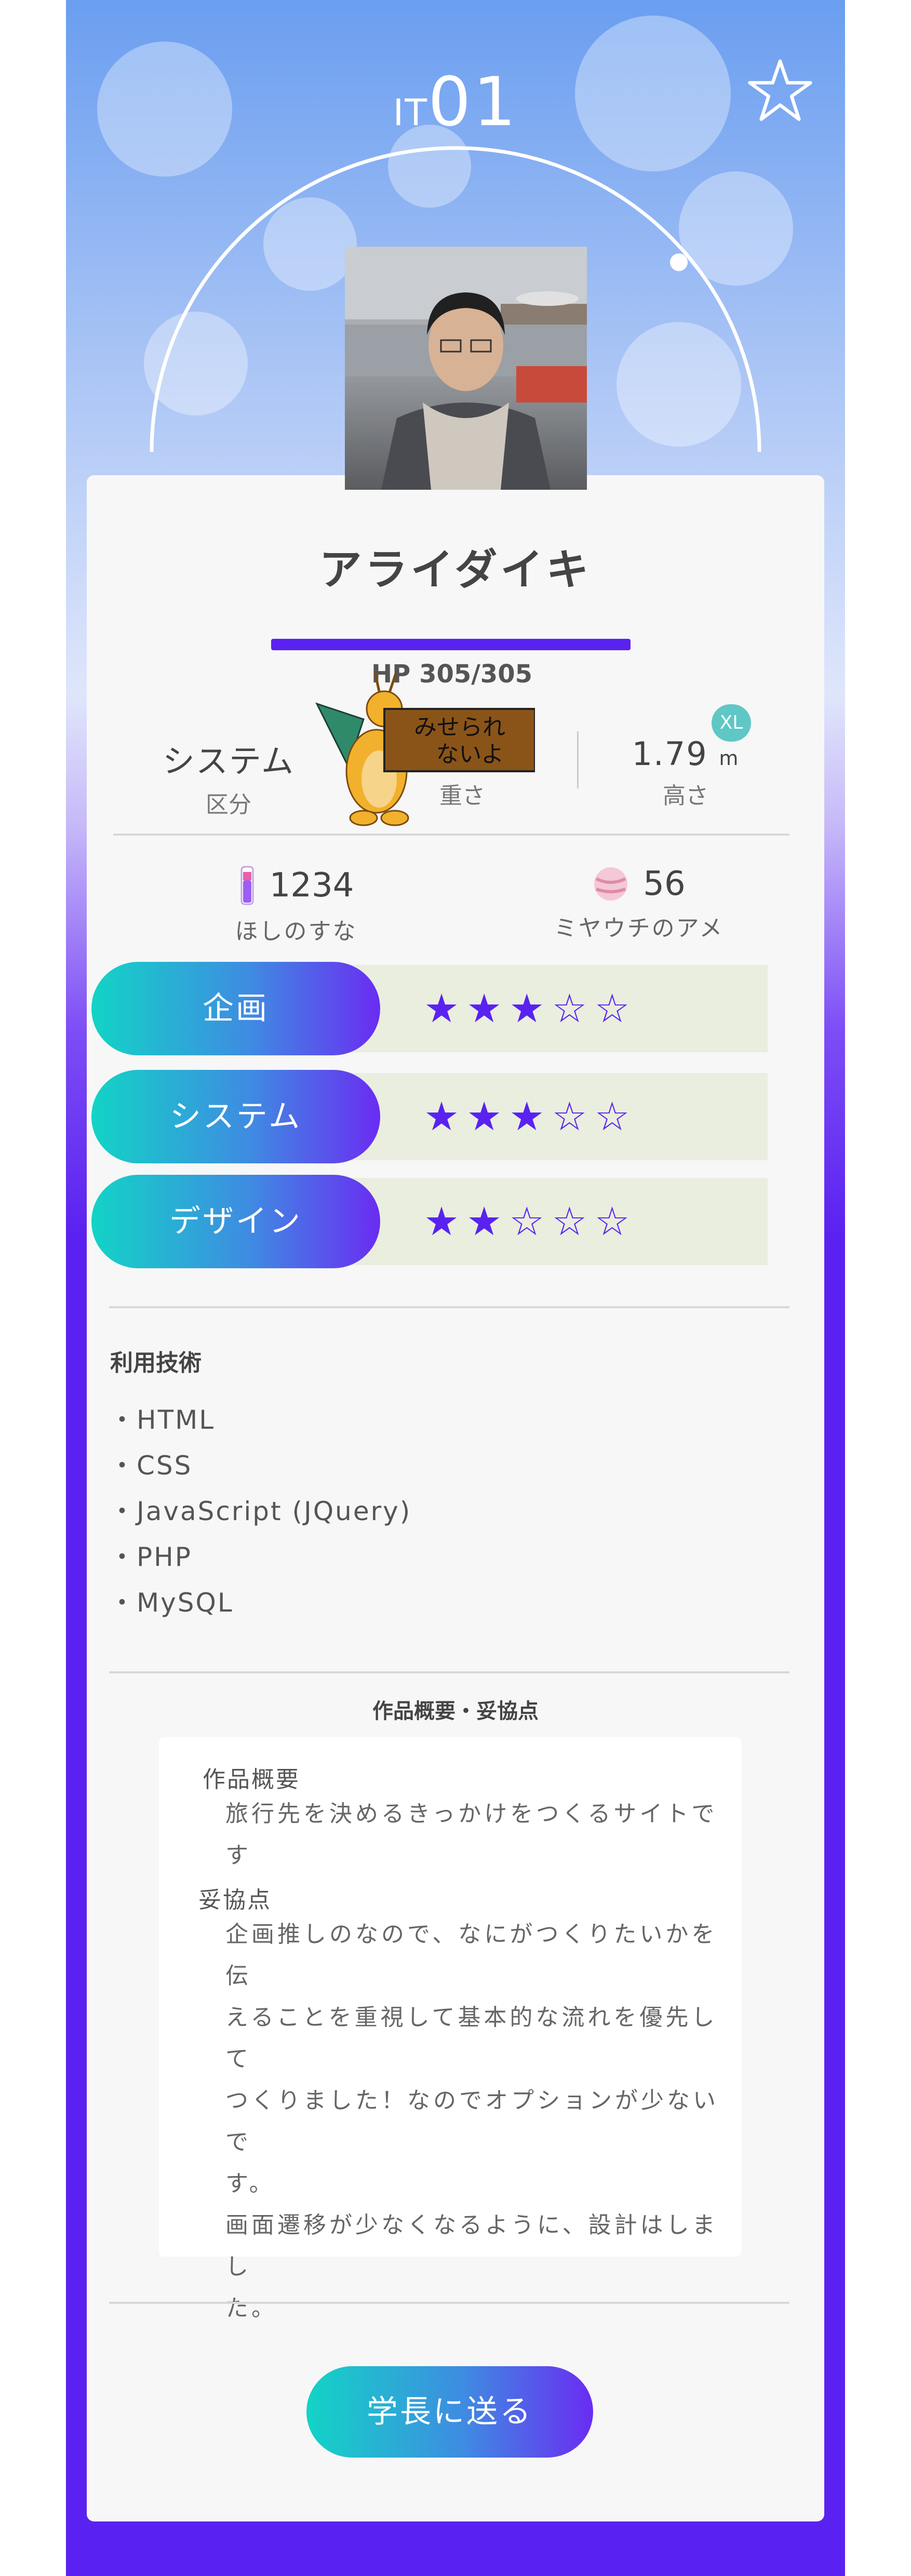  Describe the element at coordinates (639, 929) in the screenshot. I see `candy-label: ミヤウチのアメ` at that location.